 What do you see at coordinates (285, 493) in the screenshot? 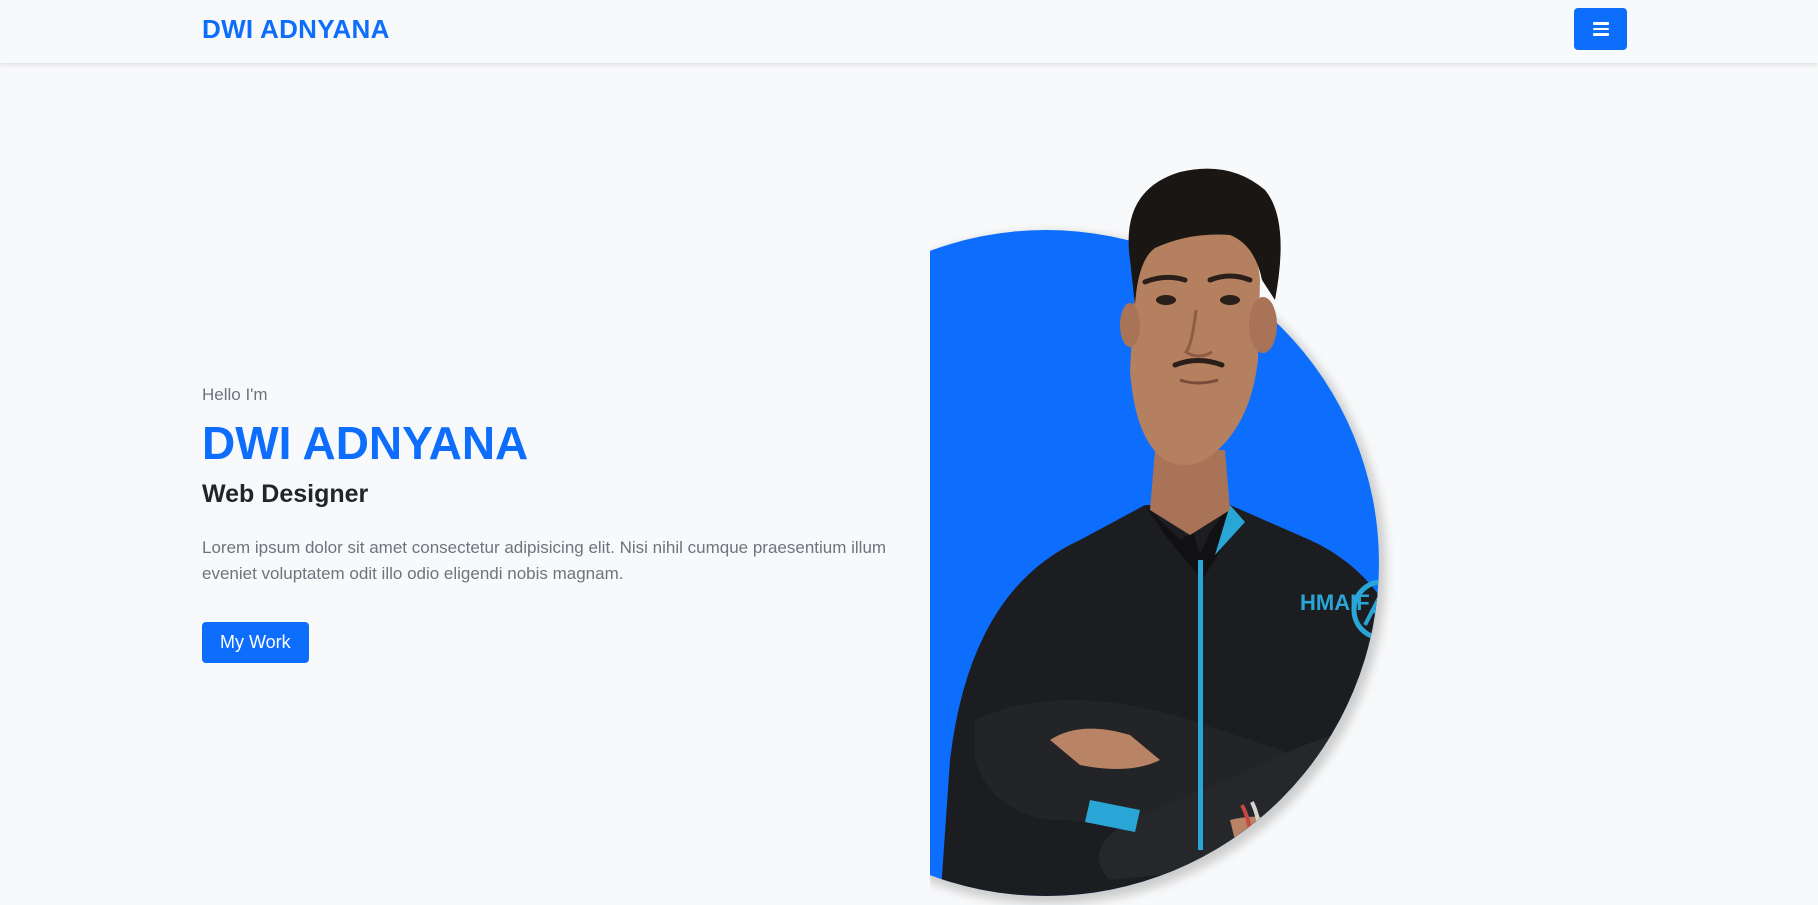
I see `hero-role: Web Designer` at bounding box center [285, 493].